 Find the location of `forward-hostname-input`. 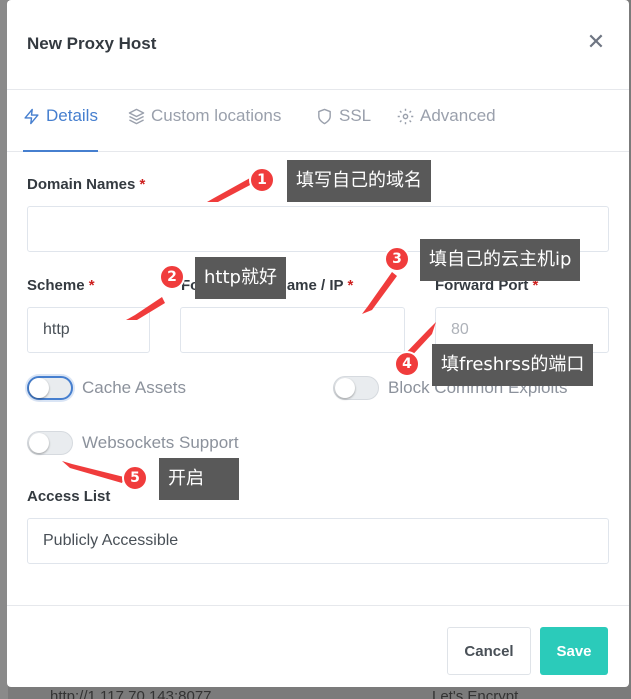

forward-hostname-input is located at coordinates (292, 330).